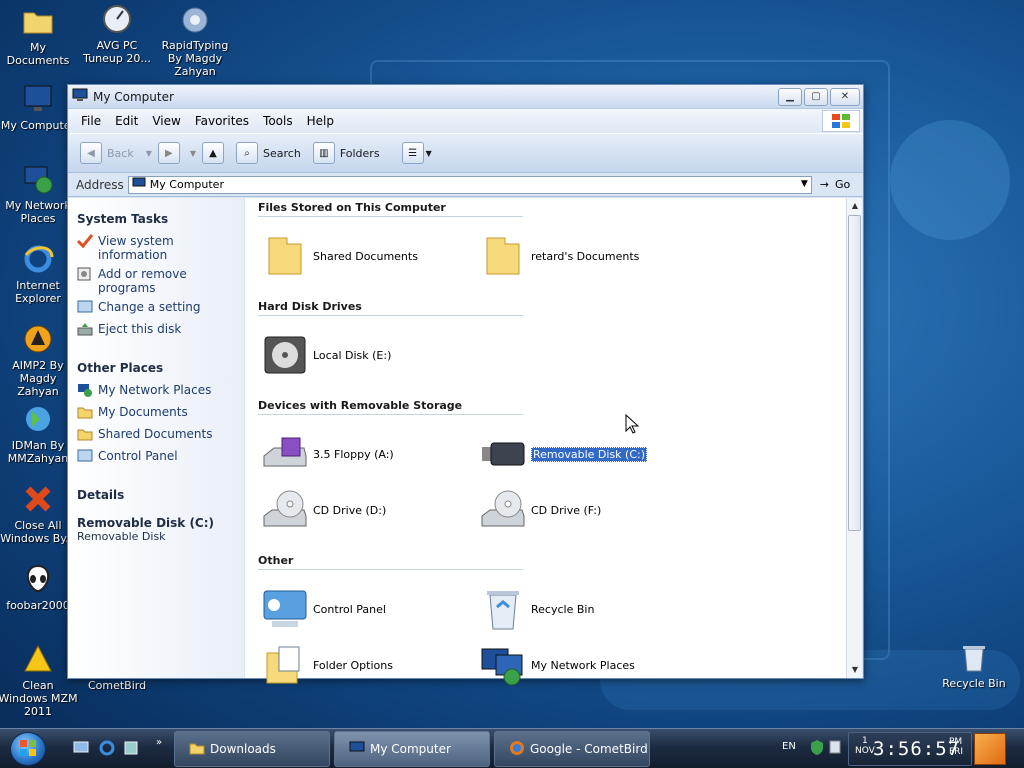 The height and width of the screenshot is (768, 1024). What do you see at coordinates (327, 665) in the screenshot?
I see `item-folder-options: Folder Options` at bounding box center [327, 665].